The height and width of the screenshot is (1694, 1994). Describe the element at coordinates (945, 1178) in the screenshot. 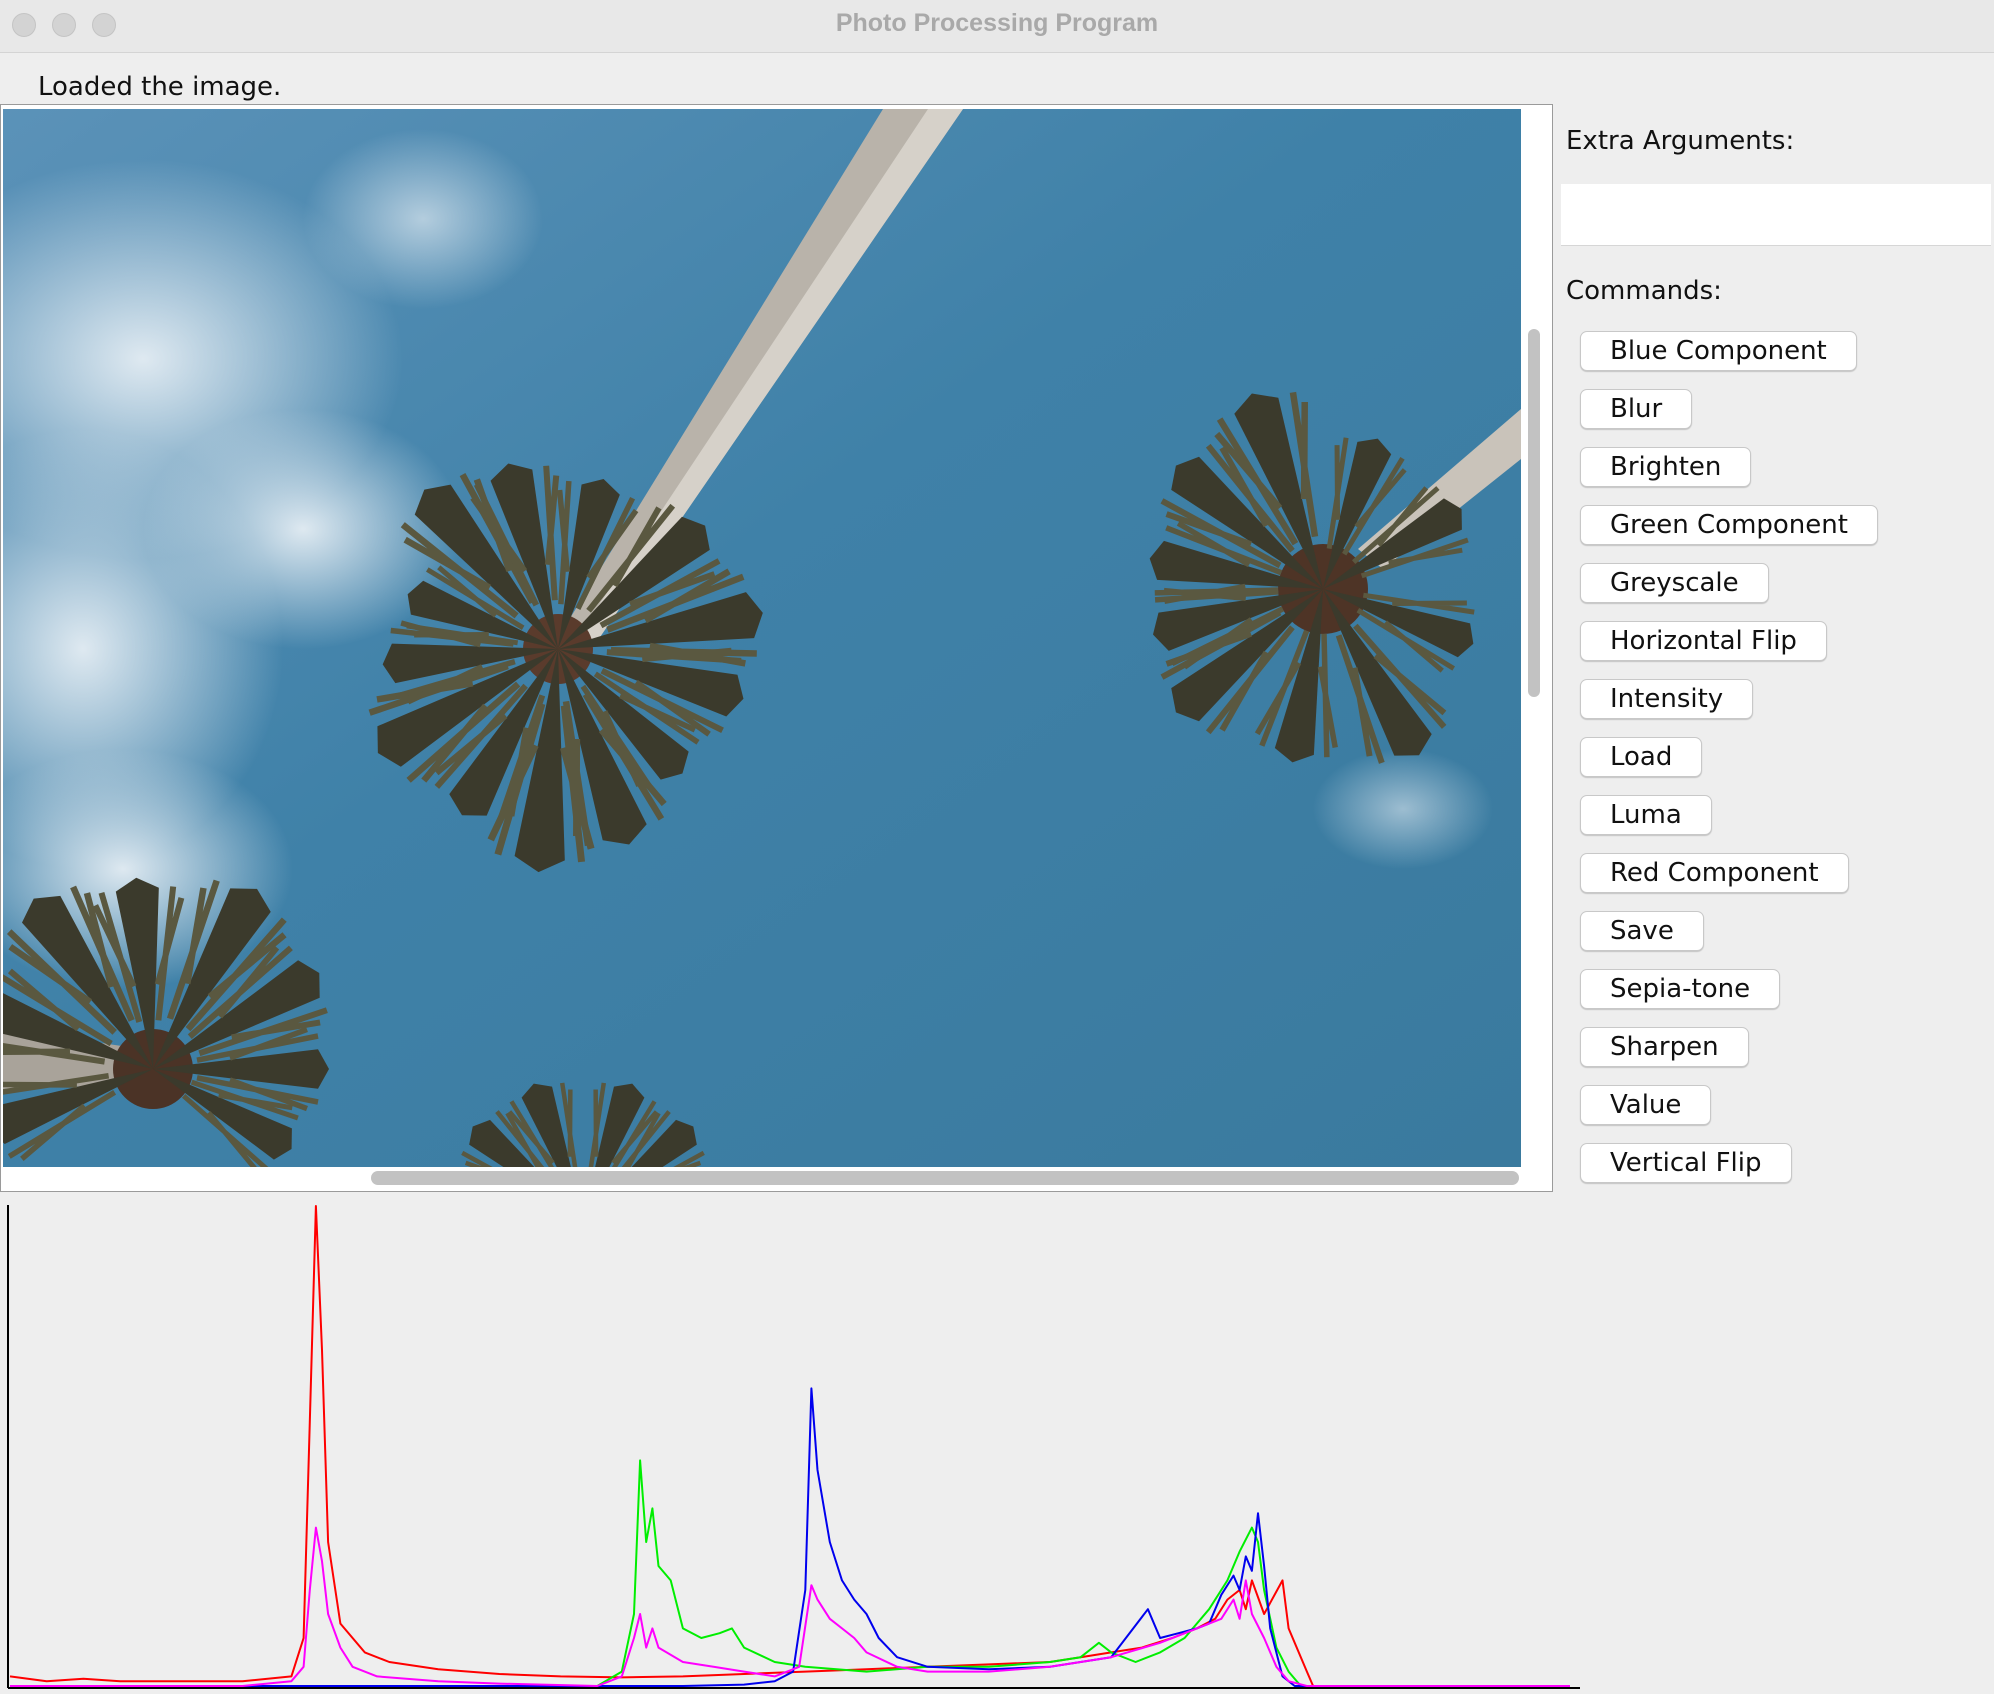

I see `horizontal-scrollbar-thumb` at that location.